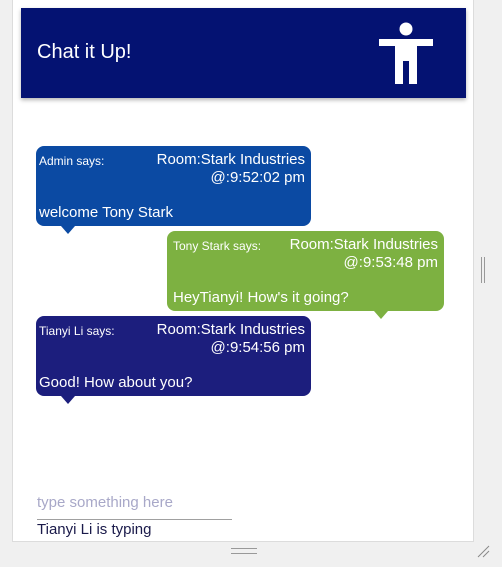  What do you see at coordinates (217, 246) in the screenshot?
I see `message-sender: Tony Stark says:` at bounding box center [217, 246].